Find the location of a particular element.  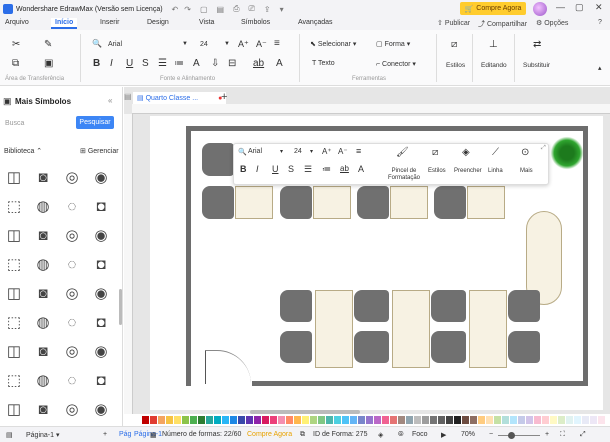

align-icon: ≡ is located at coordinates (277, 43).